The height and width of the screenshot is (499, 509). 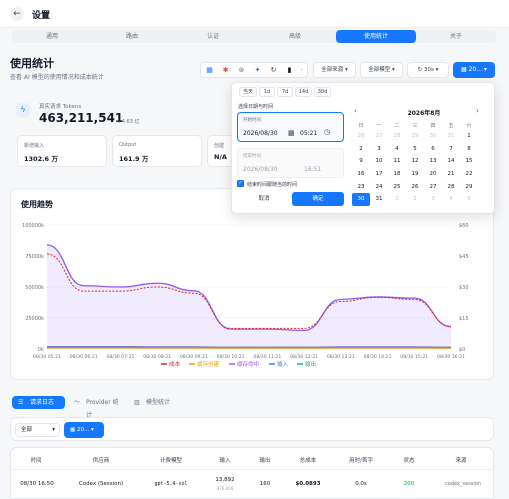 What do you see at coordinates (34, 319) in the screenshot?
I see `y-left-tick: 25000k` at bounding box center [34, 319].